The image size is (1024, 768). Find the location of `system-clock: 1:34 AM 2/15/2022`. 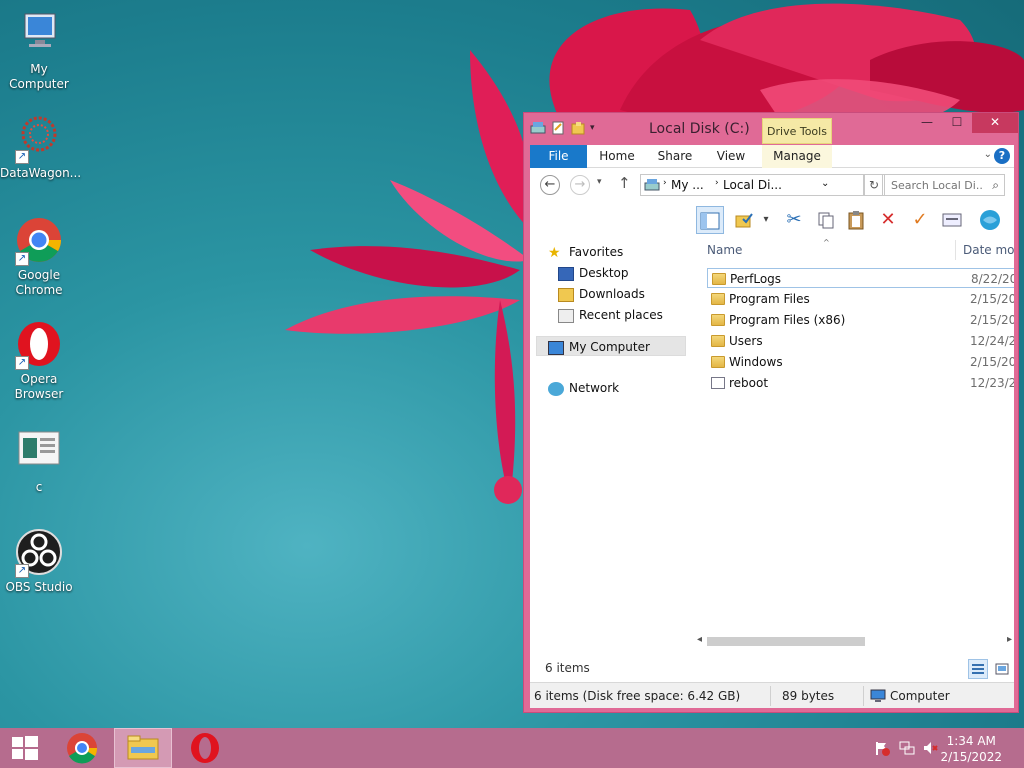

system-clock: 1:34 AM 2/15/2022 is located at coordinates (971, 749).